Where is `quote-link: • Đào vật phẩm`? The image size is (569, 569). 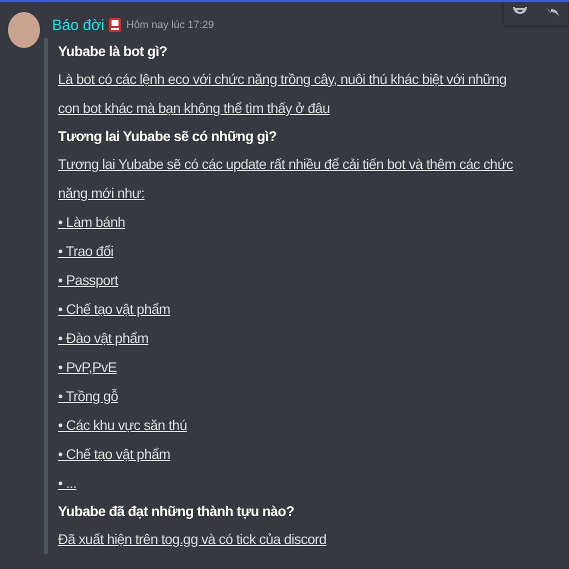 quote-link: • Đào vật phẩm is located at coordinates (103, 338).